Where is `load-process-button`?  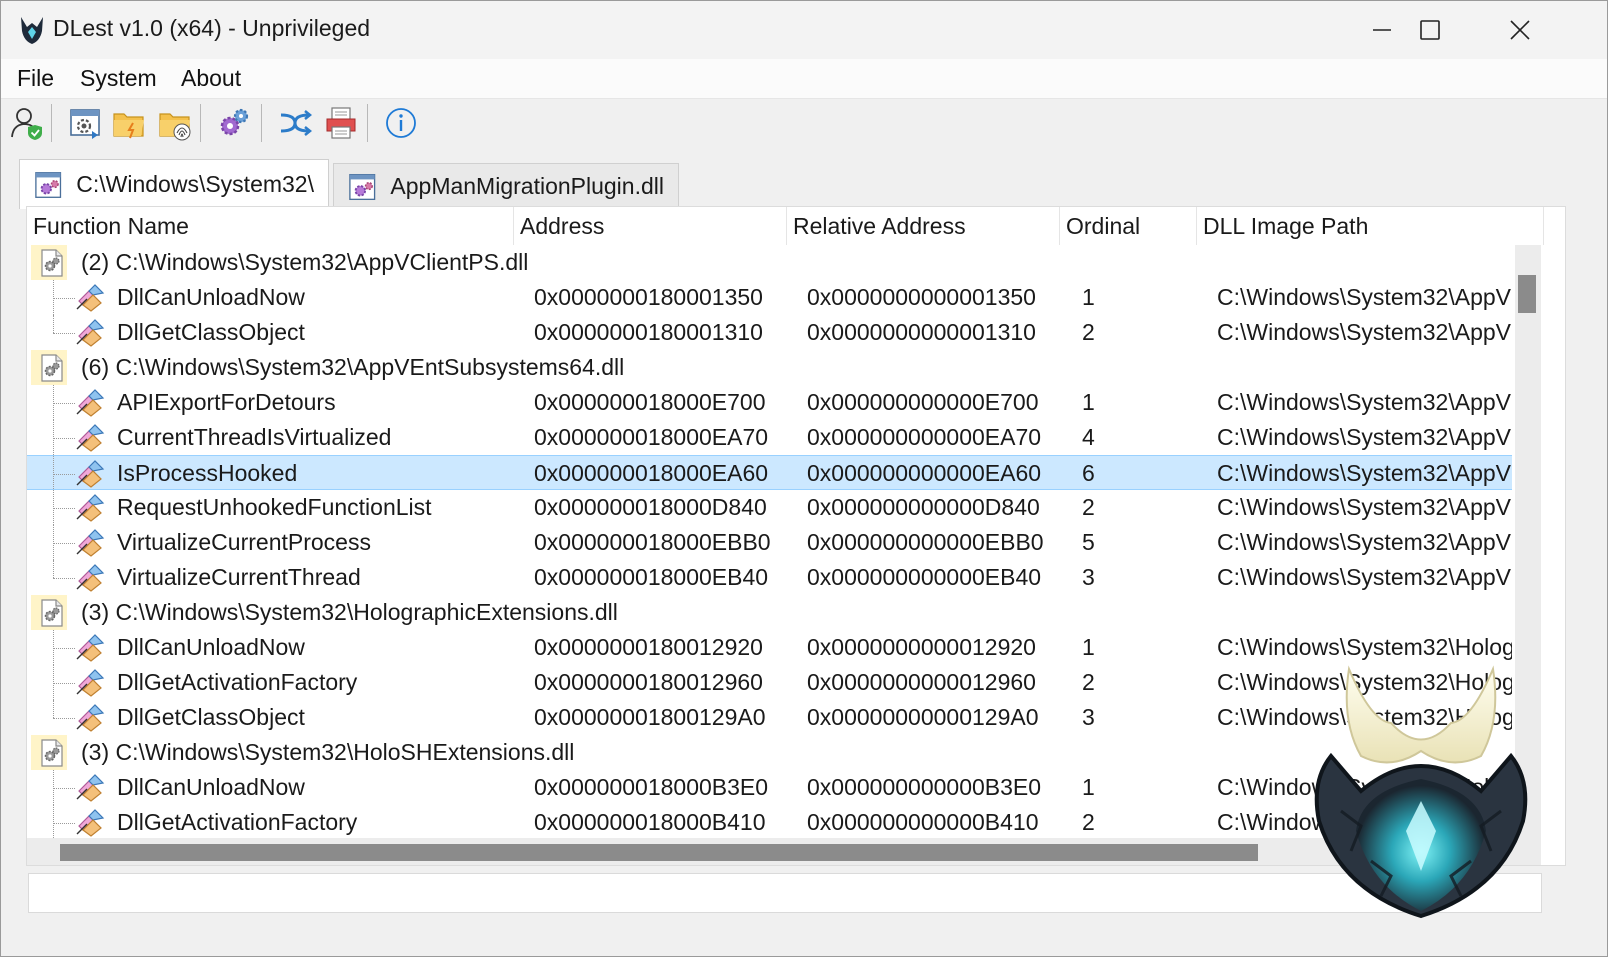
load-process-button is located at coordinates (85, 123).